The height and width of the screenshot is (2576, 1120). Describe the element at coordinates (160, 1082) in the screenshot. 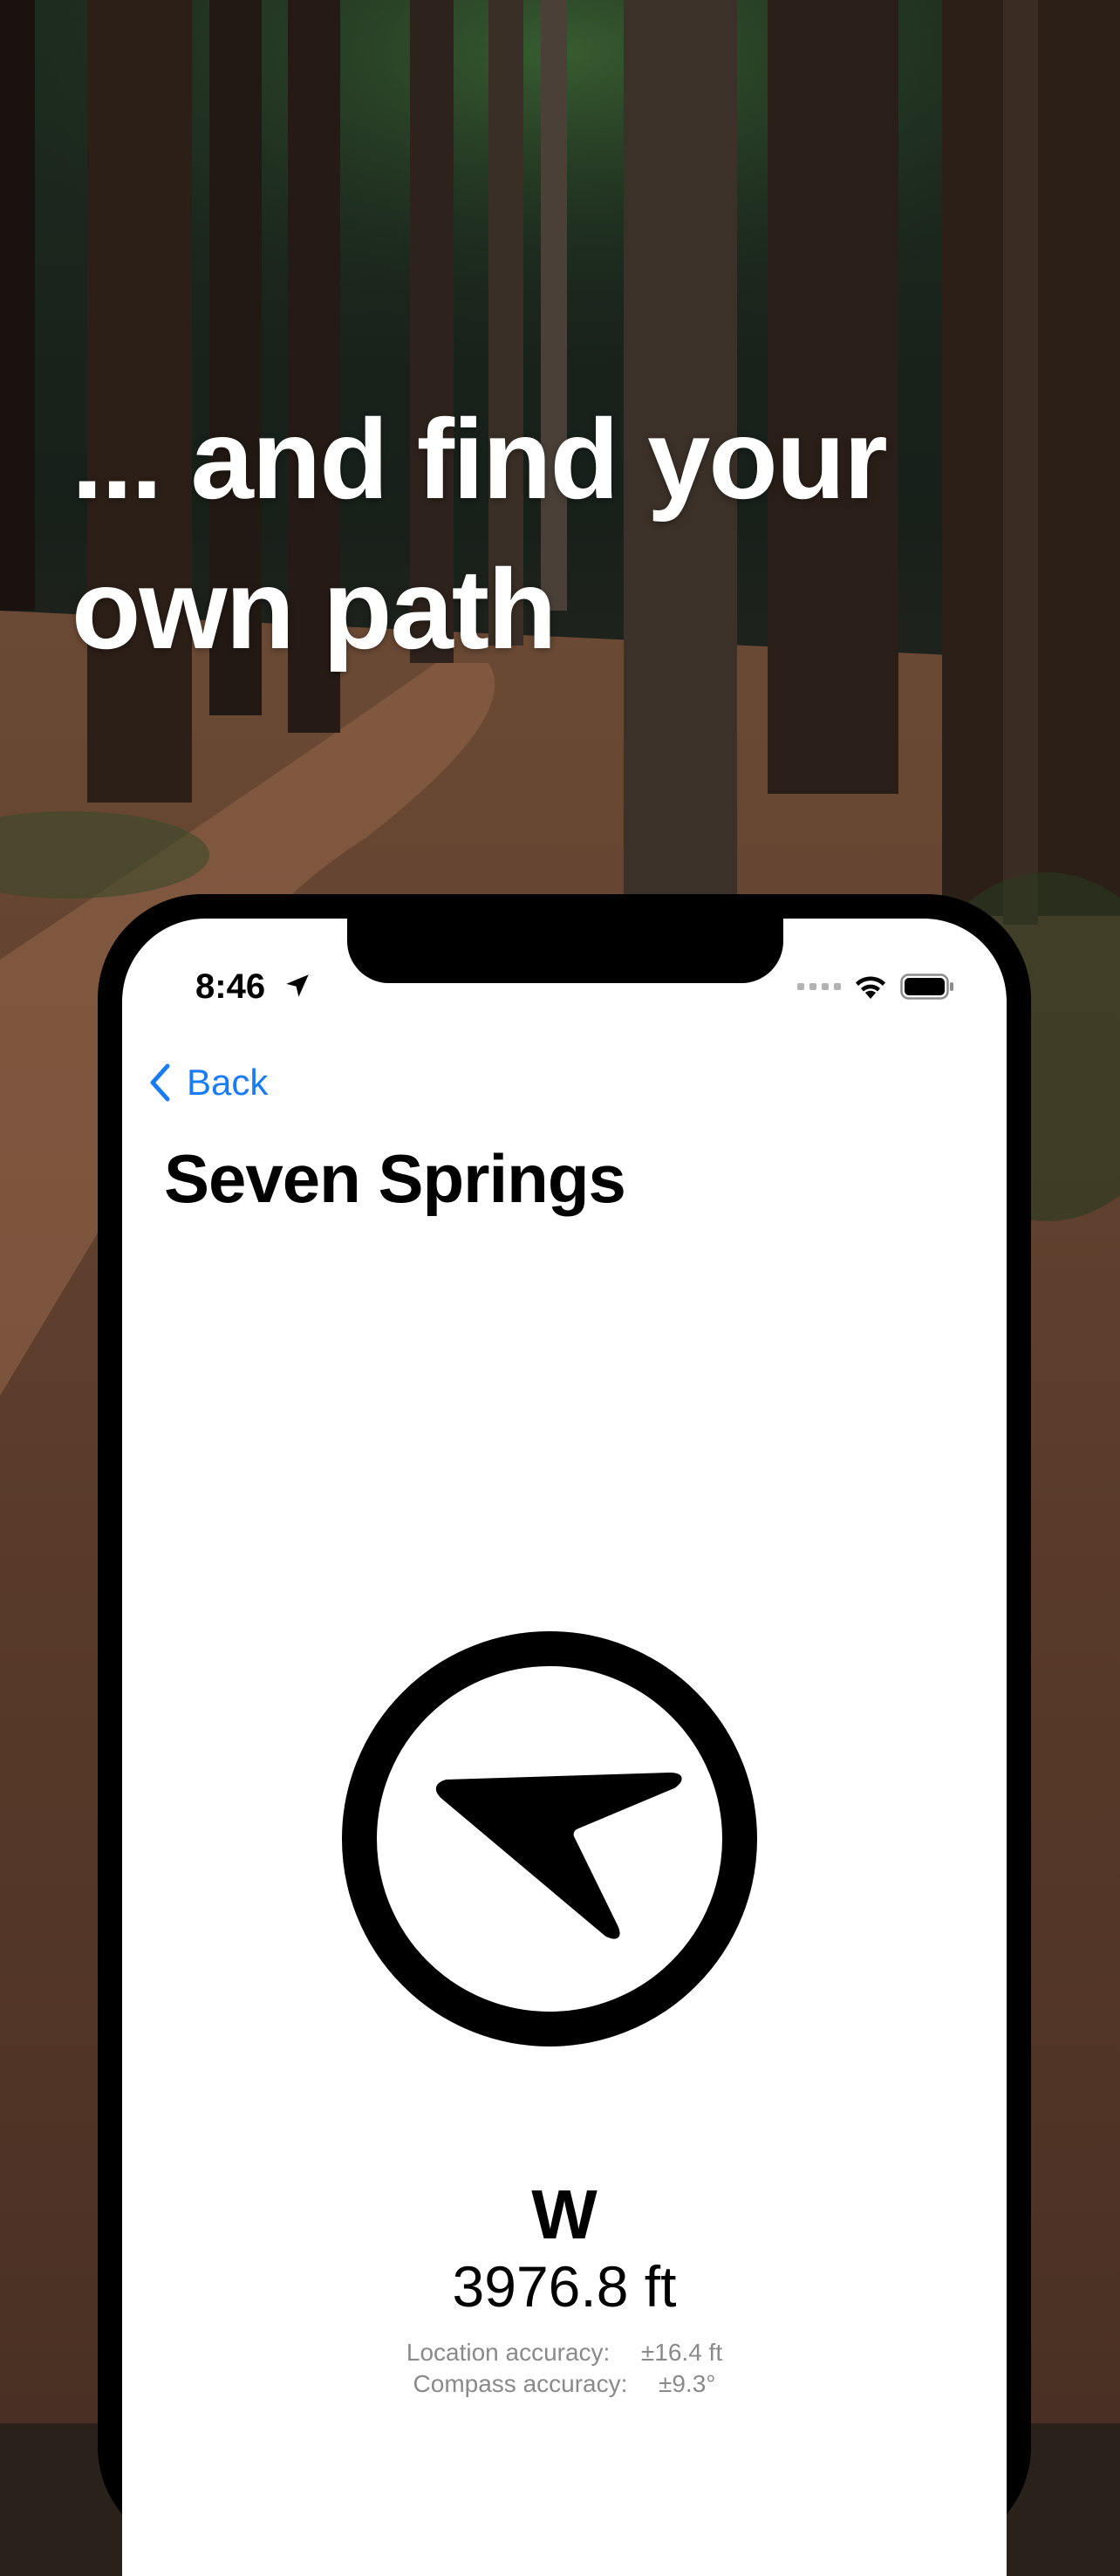

I see `chevron-left-icon` at that location.